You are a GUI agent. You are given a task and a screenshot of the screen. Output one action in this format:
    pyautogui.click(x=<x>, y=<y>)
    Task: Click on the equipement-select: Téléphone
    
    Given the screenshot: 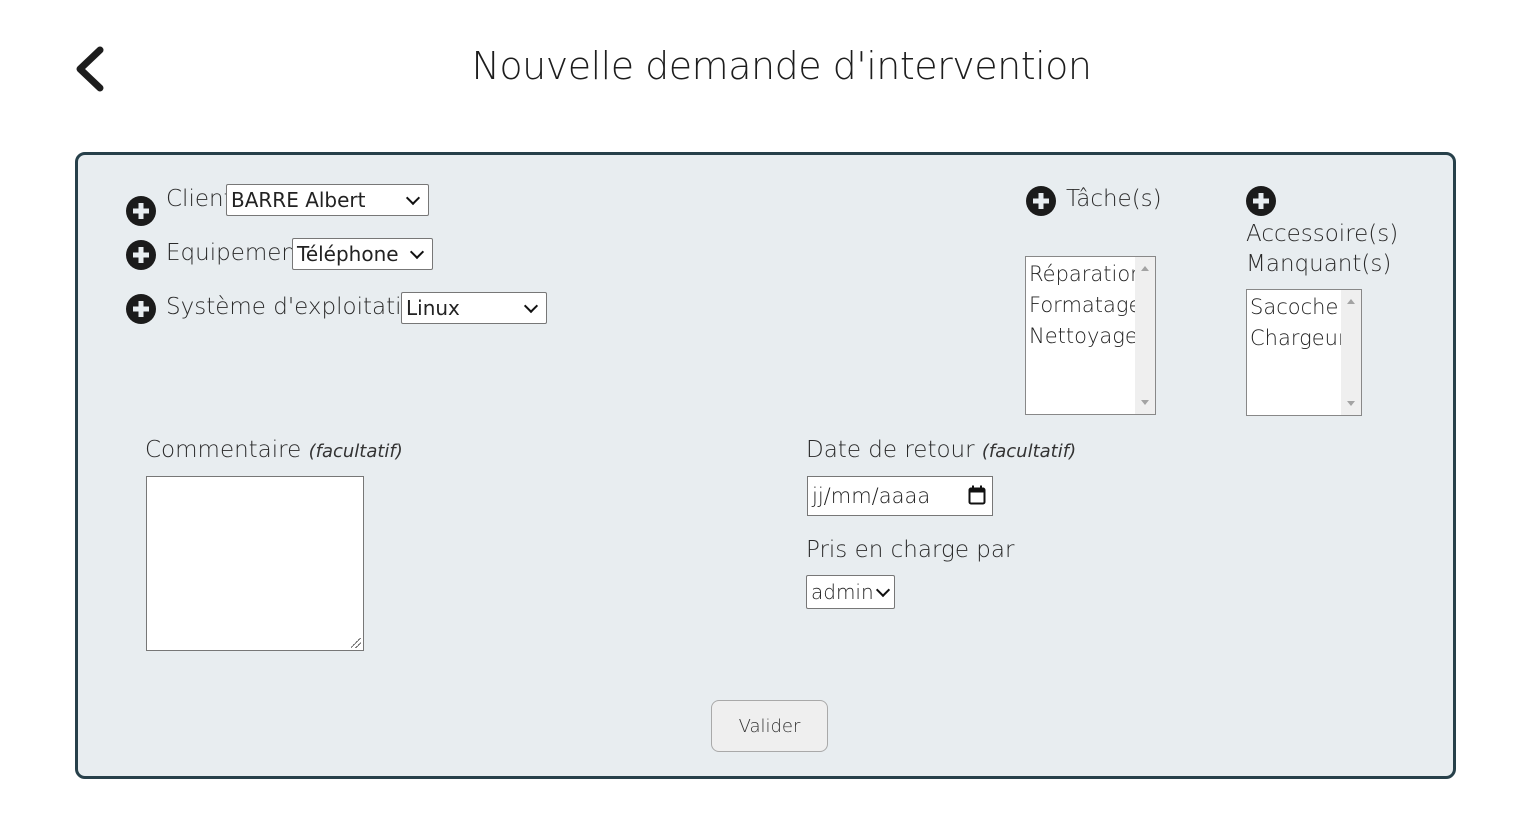 What is the action you would take?
    pyautogui.click(x=362, y=254)
    